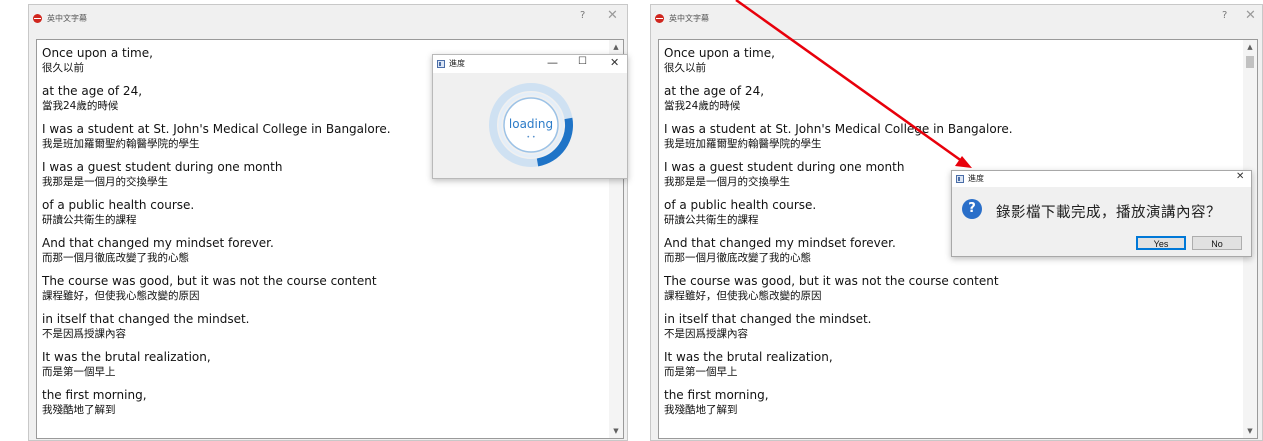  I want to click on question-dialog: 進度 ✕ ? 錄影檔下載完成，播放演講內容？ Yes No, so click(1101, 213).